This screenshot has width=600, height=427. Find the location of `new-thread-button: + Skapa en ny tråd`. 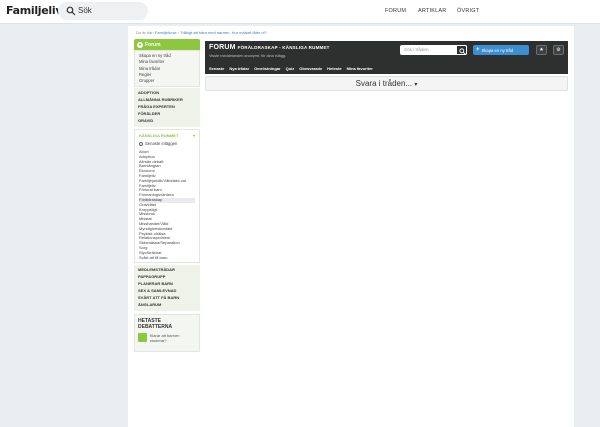

new-thread-button: + Skapa en ny tråd is located at coordinates (501, 50).